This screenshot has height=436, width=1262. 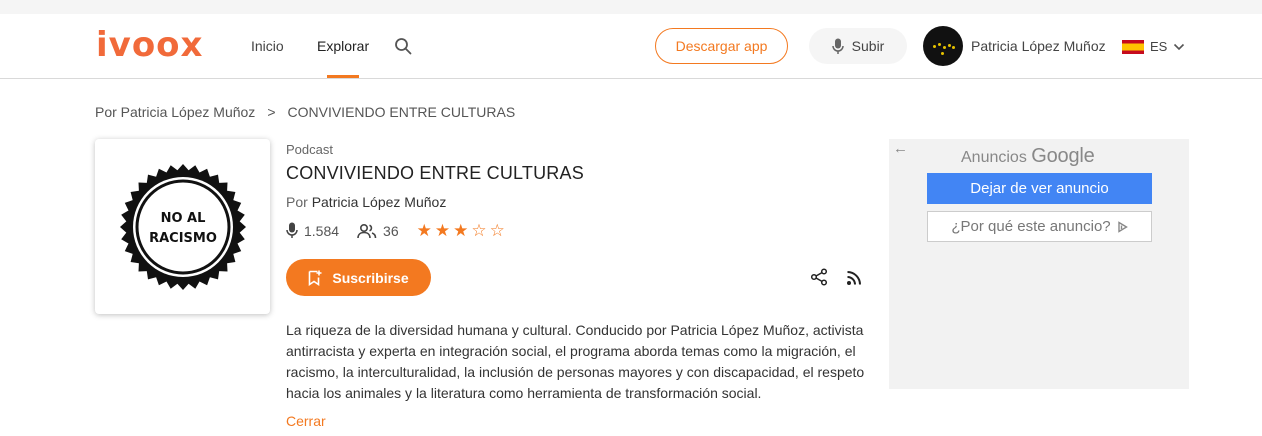 What do you see at coordinates (403, 46) in the screenshot?
I see `search-icon` at bounding box center [403, 46].